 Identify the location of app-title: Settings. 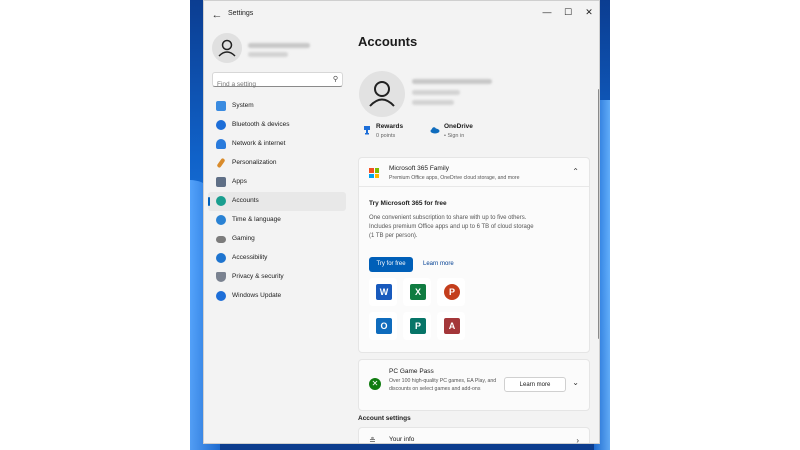
(241, 13).